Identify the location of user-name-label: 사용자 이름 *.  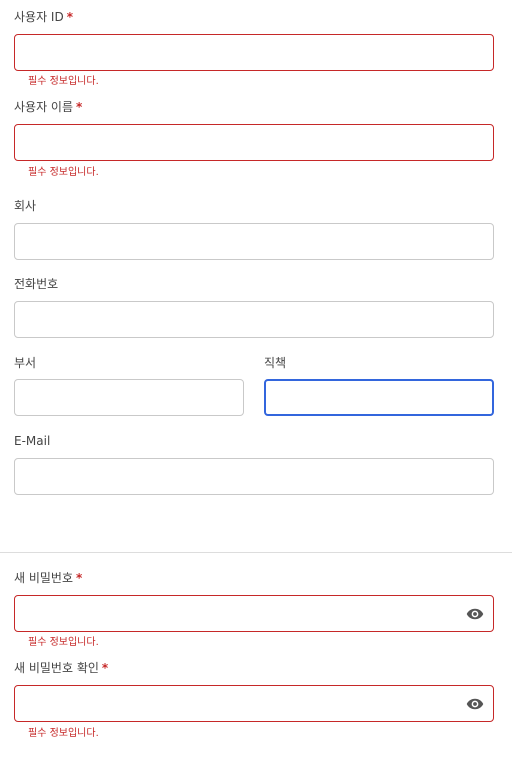
(48, 107).